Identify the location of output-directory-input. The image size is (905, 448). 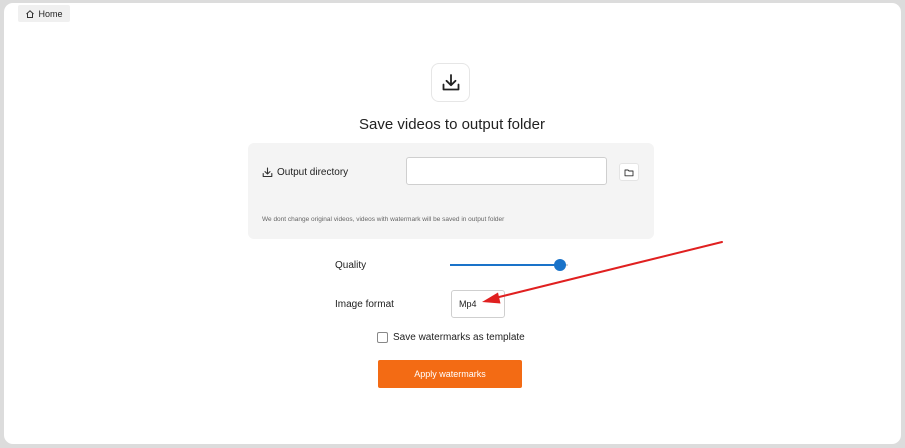
(506, 171).